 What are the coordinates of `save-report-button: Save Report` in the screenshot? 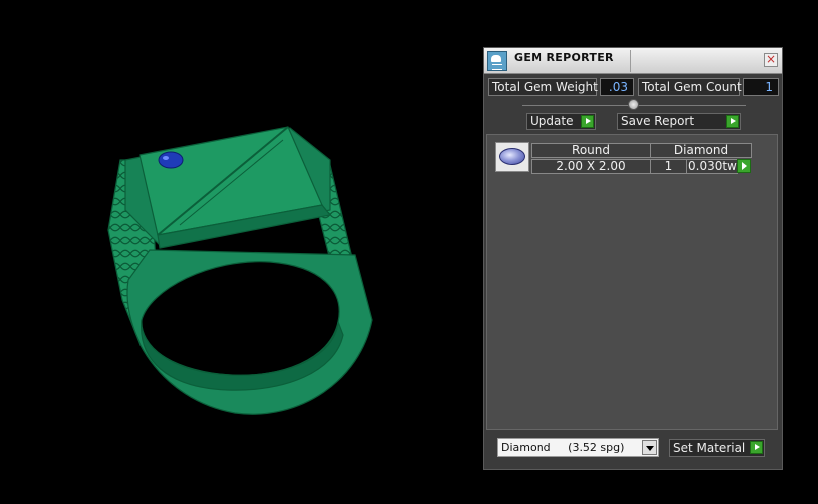 It's located at (679, 121).